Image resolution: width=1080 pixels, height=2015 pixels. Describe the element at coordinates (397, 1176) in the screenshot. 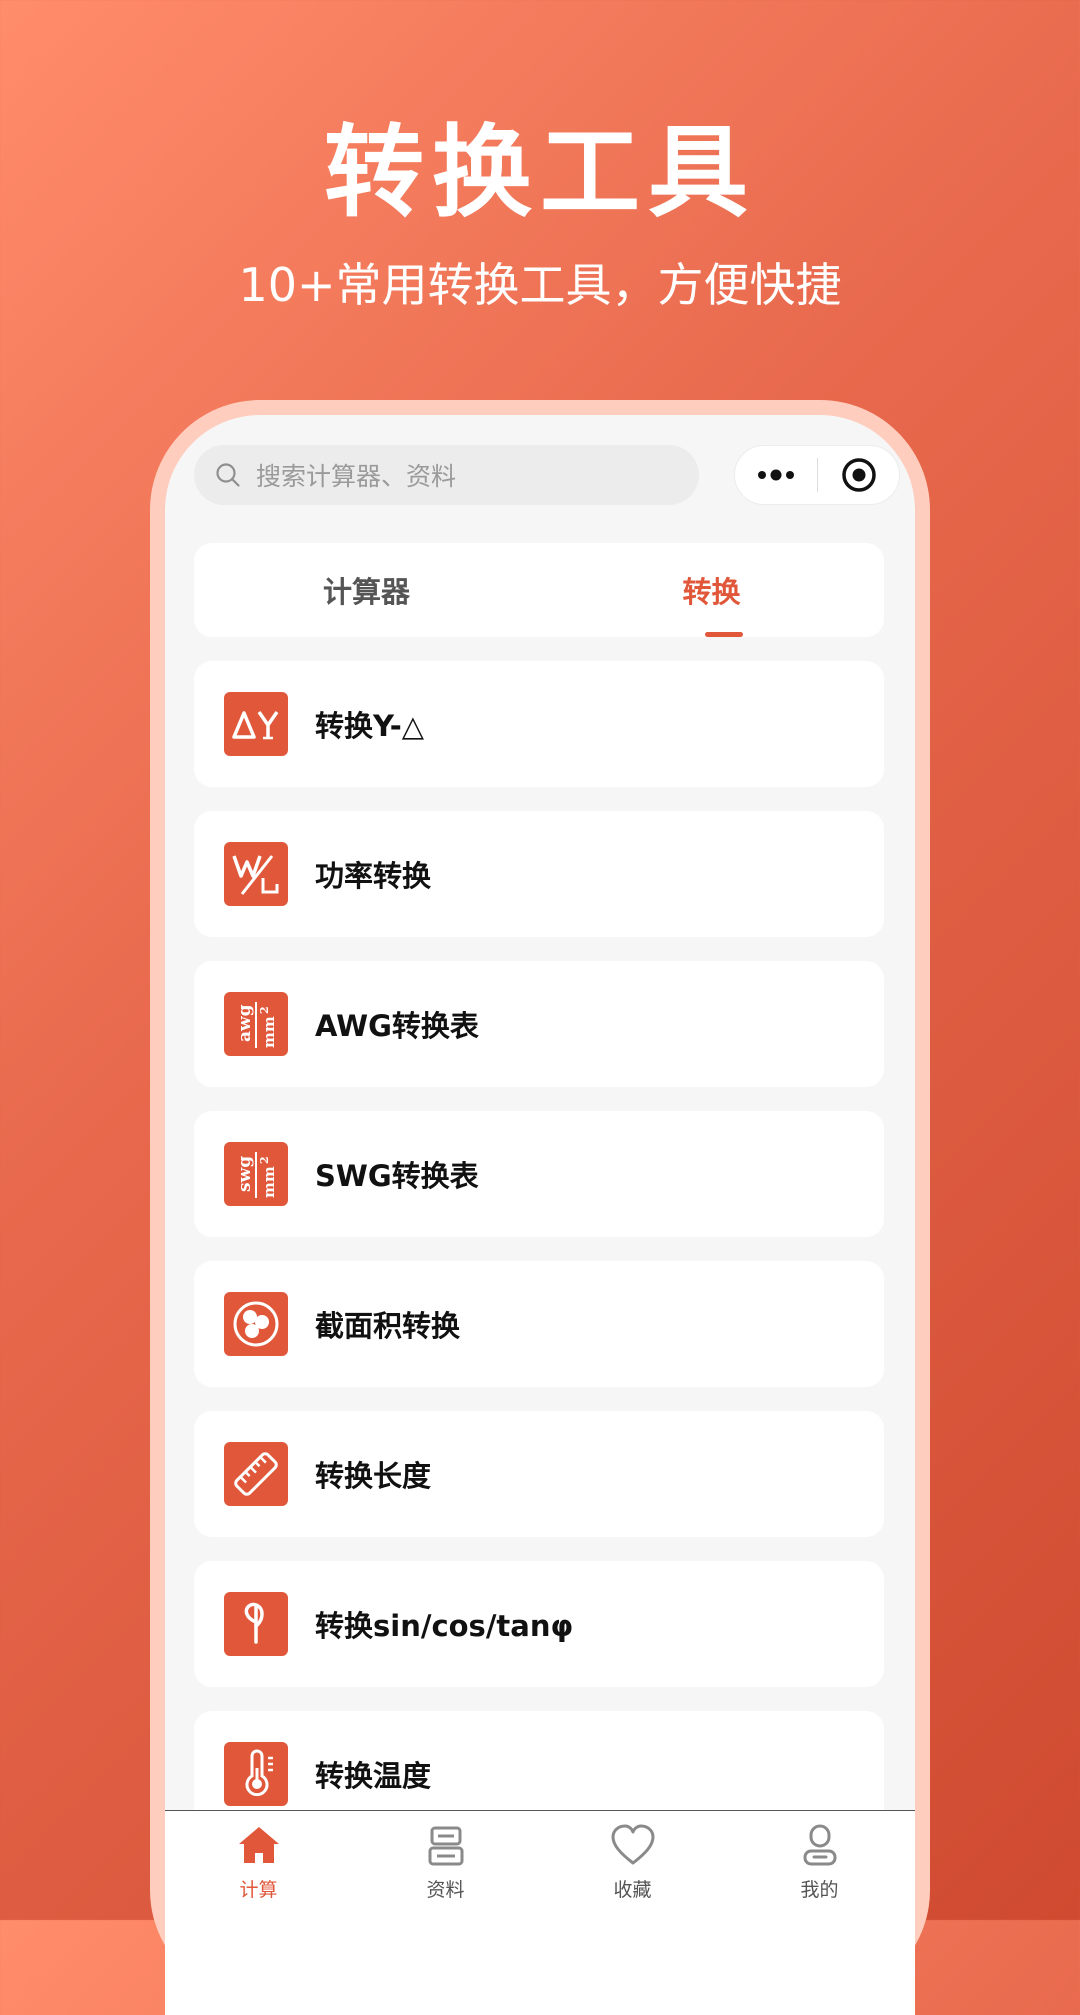

I see `item-label: SWG转换表` at that location.